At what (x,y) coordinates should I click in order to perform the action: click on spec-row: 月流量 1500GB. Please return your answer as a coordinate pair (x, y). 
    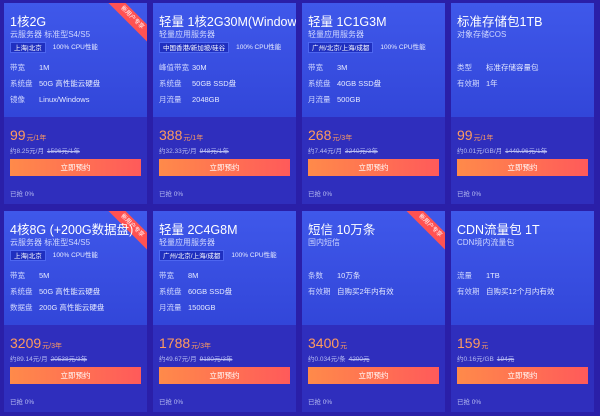
    Looking at the image, I should click on (187, 307).